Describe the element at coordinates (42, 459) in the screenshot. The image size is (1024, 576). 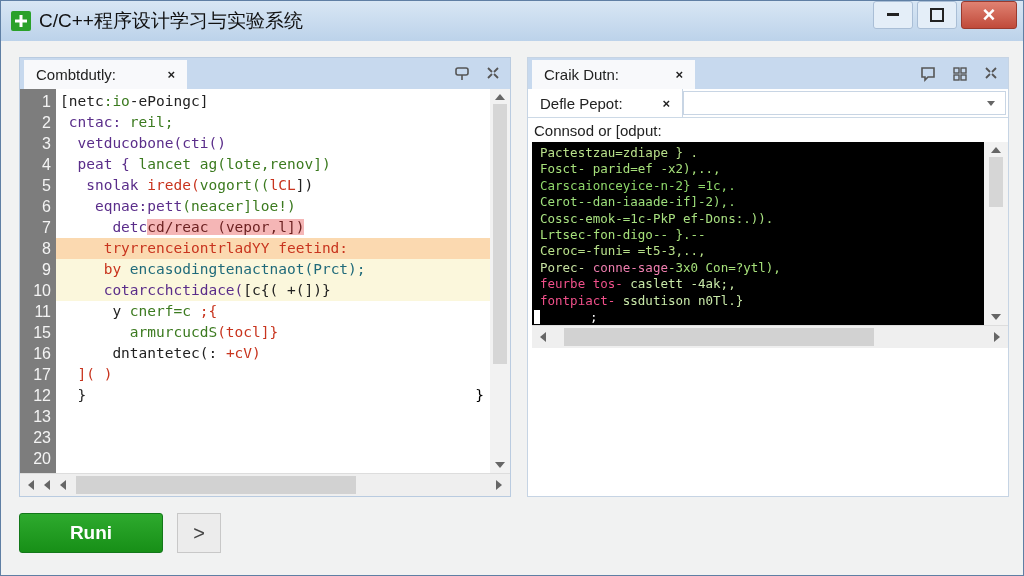
I see `line-number: 20` at that location.